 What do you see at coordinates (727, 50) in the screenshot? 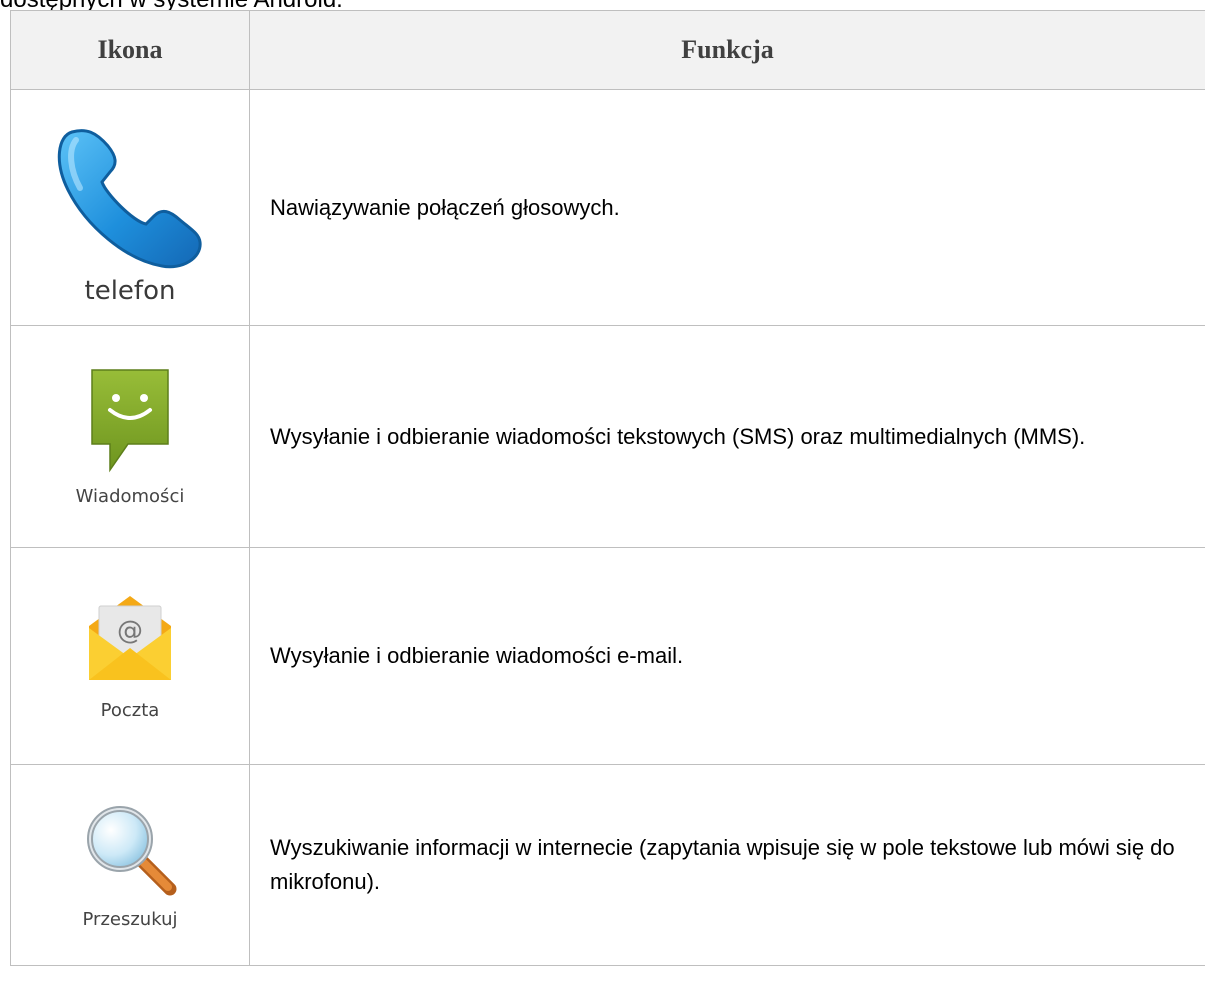
I see `header-function: Funkcja` at bounding box center [727, 50].